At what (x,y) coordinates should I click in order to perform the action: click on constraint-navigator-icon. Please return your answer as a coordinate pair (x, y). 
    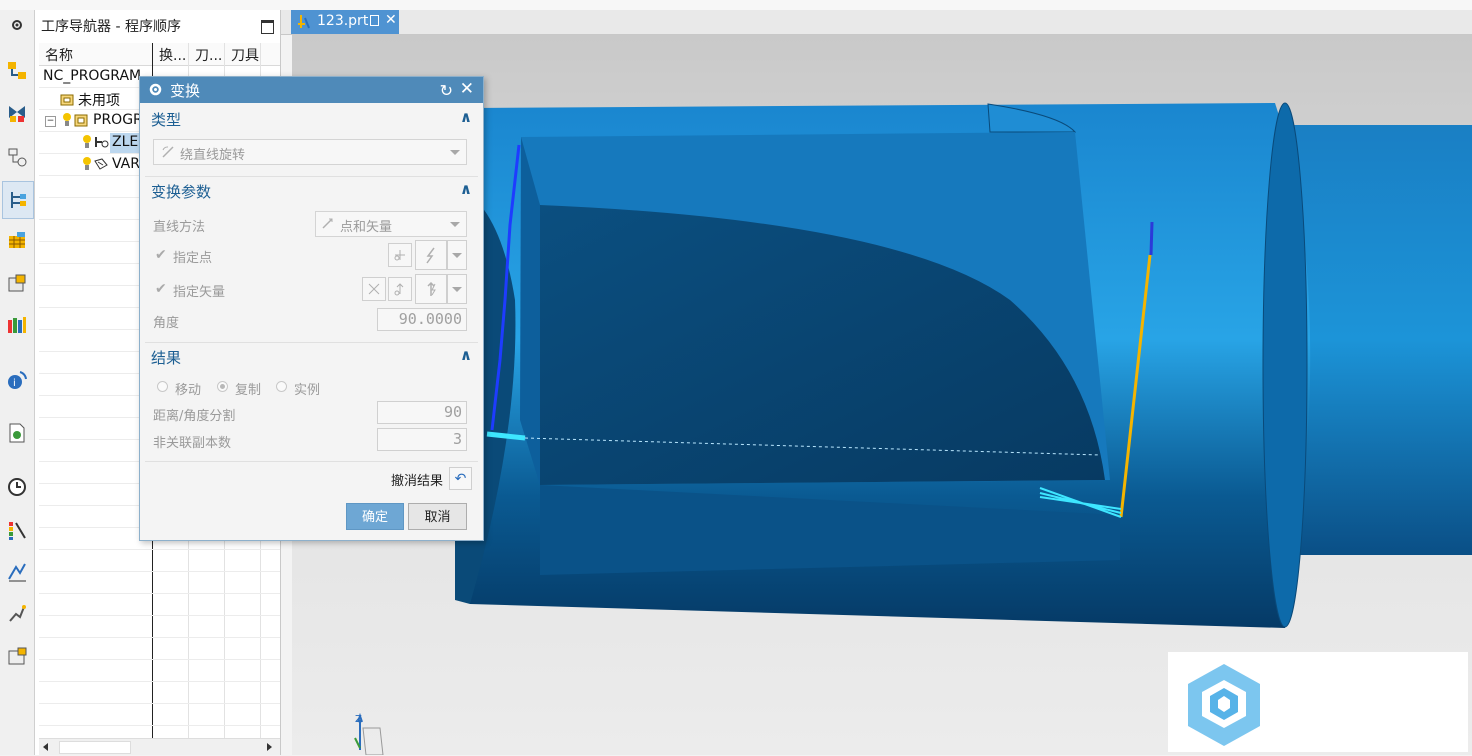
    Looking at the image, I should click on (17, 113).